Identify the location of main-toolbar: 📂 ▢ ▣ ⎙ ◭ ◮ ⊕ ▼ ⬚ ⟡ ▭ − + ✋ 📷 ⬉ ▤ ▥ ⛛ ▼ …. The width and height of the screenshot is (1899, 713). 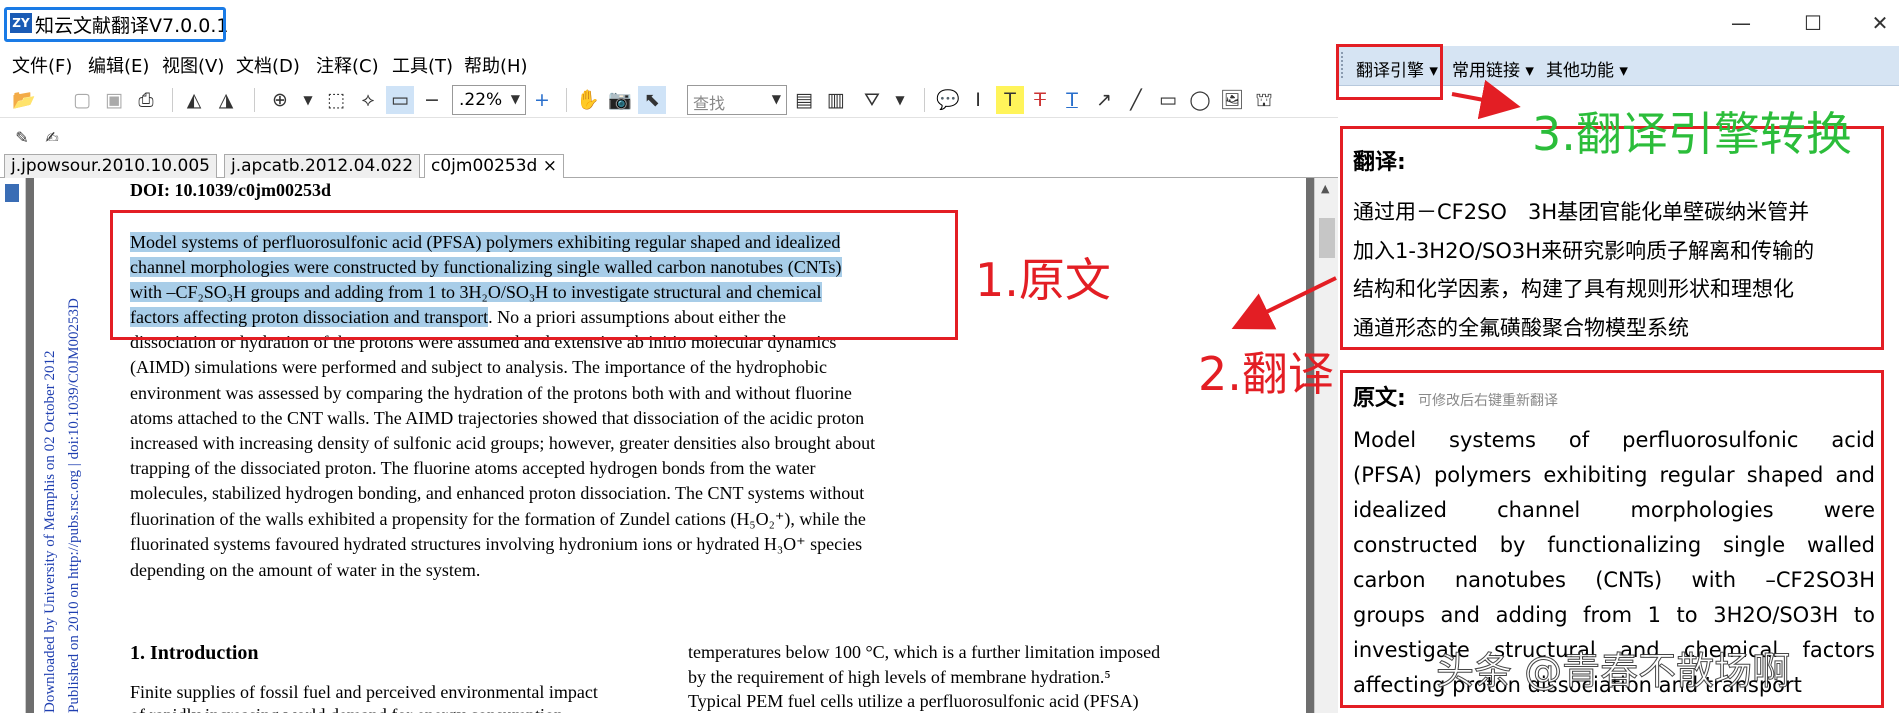
(669, 100).